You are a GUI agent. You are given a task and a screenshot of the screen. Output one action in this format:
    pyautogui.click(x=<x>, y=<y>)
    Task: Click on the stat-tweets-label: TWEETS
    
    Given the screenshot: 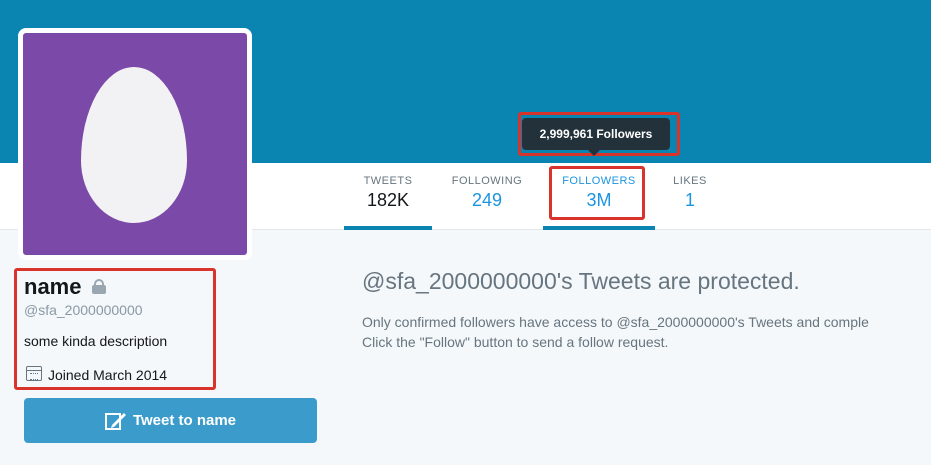 What is the action you would take?
    pyautogui.click(x=388, y=181)
    